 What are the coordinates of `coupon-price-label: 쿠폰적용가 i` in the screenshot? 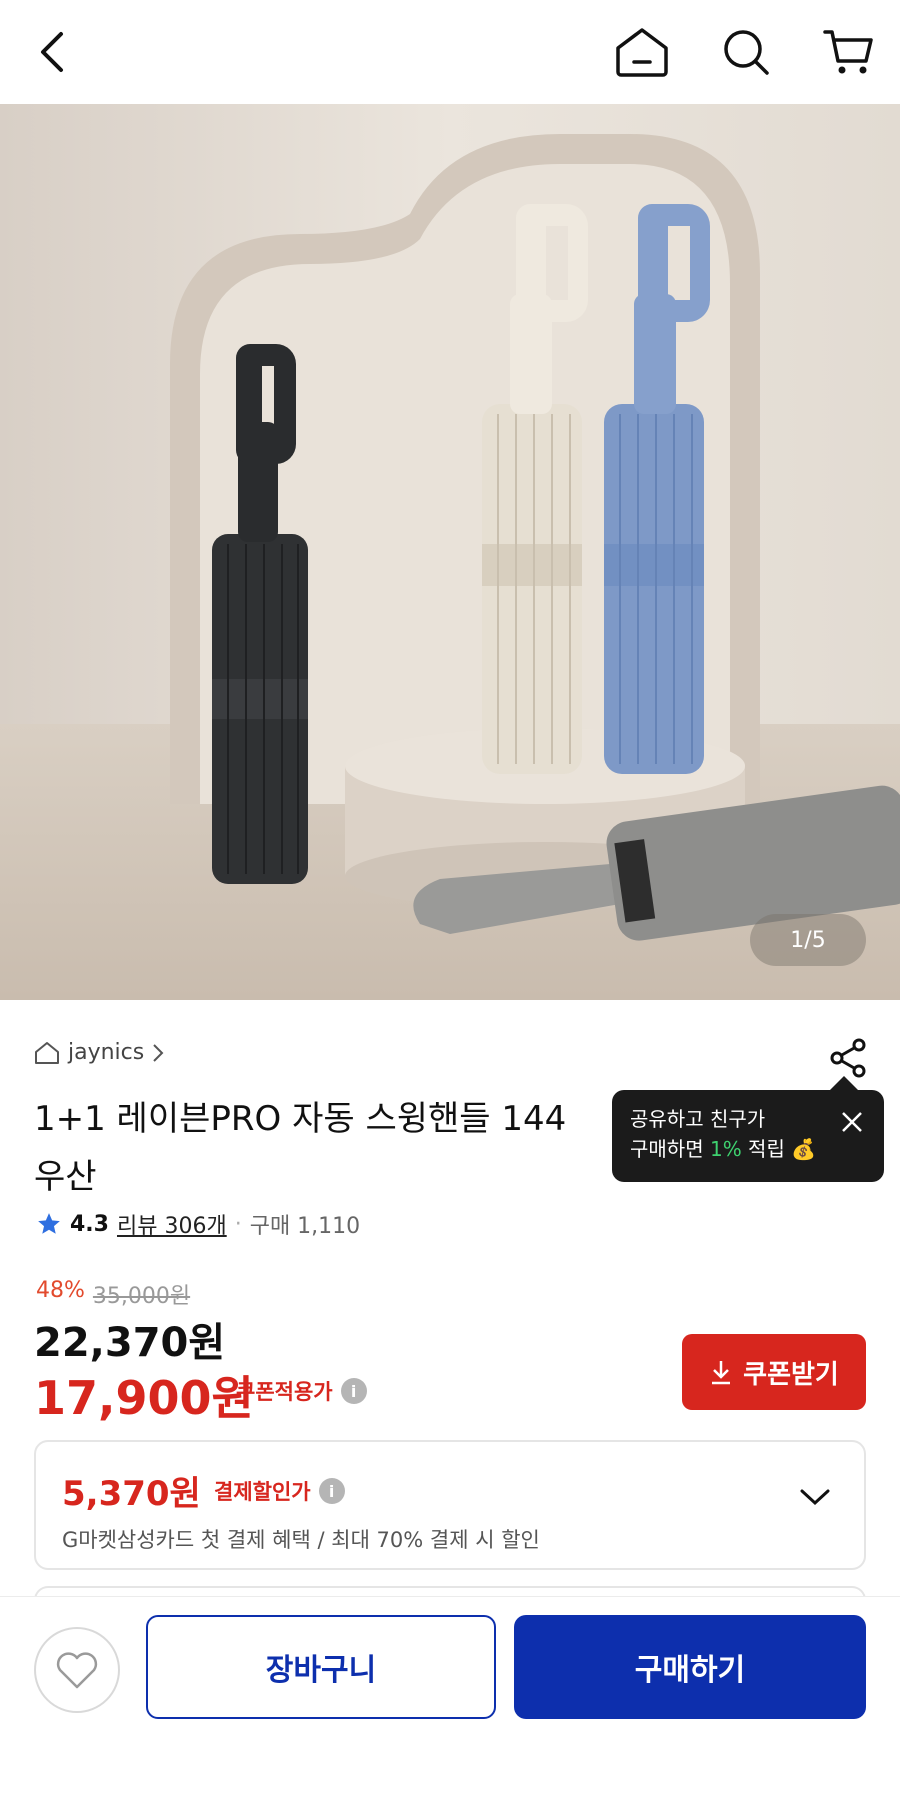 It's located at (301, 1391).